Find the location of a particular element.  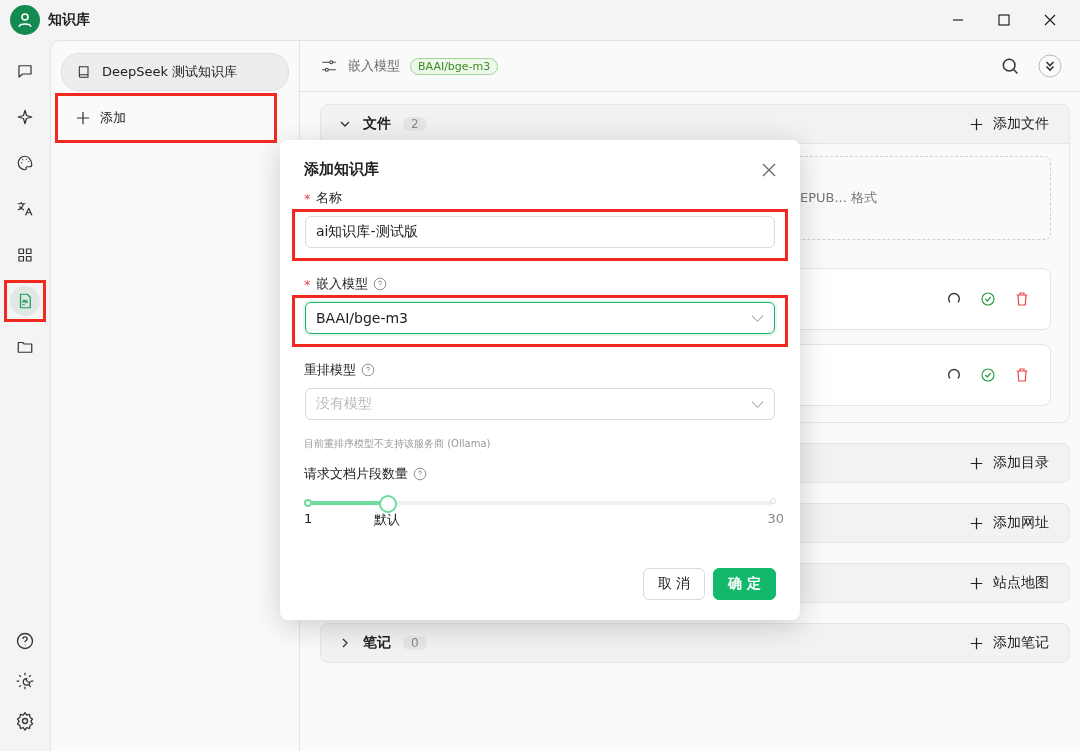

slider-max-label: 30 is located at coordinates (775, 518).